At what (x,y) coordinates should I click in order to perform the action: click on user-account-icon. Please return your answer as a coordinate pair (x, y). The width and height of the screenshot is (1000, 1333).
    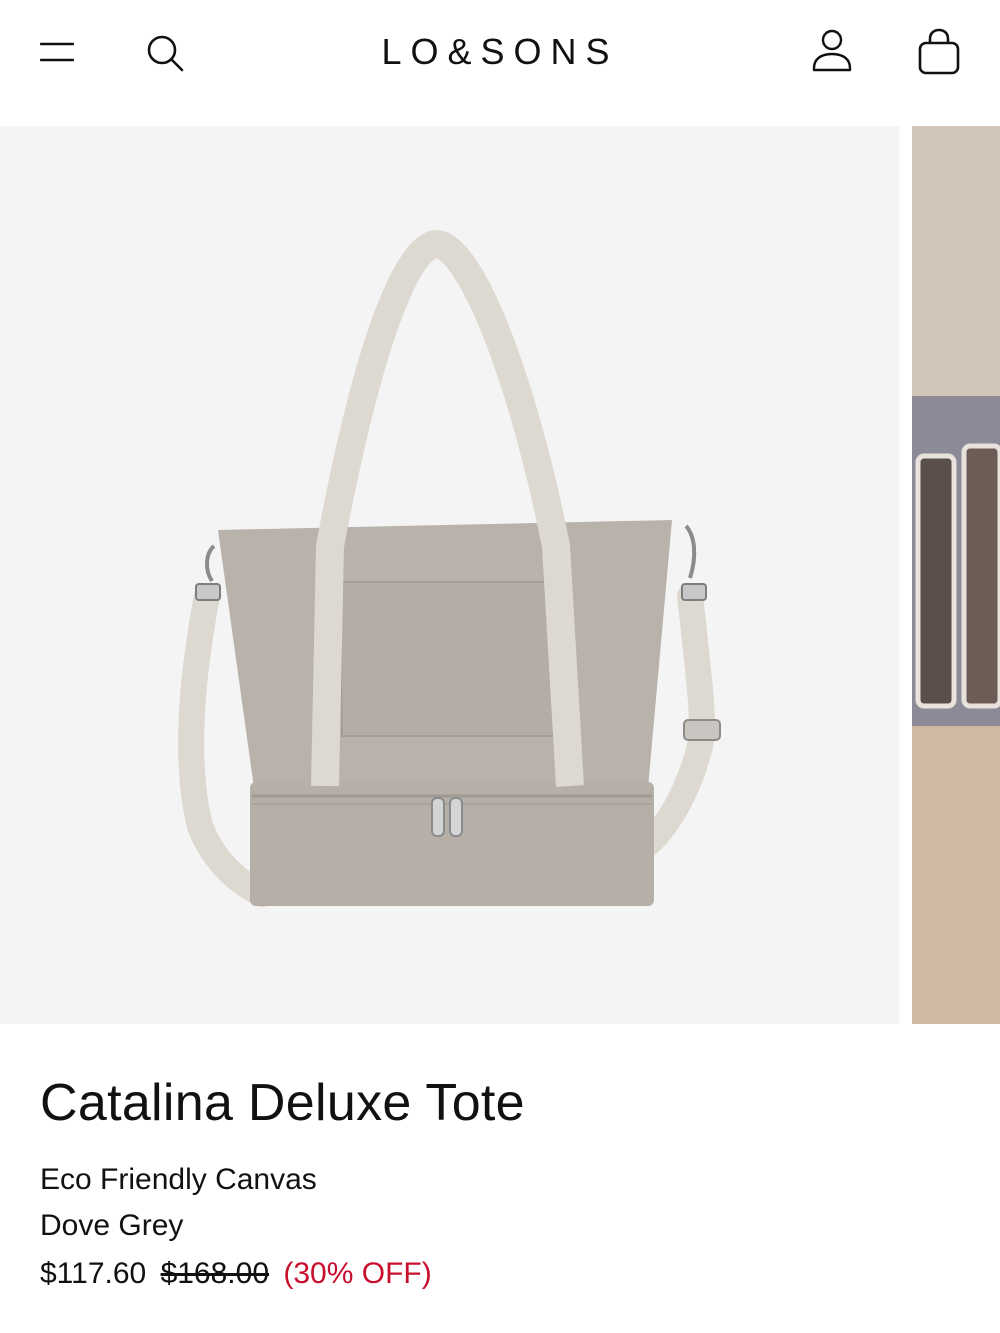
    Looking at the image, I should click on (832, 50).